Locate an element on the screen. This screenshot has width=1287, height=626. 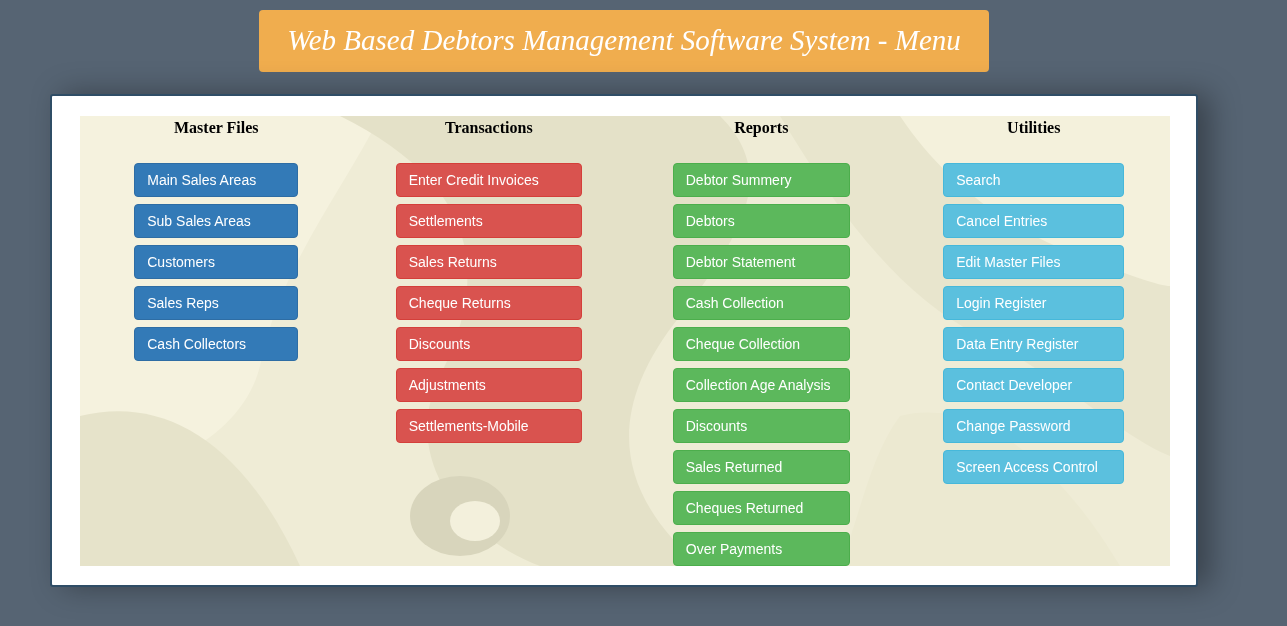
menu-button: Sales Returned is located at coordinates (761, 467).